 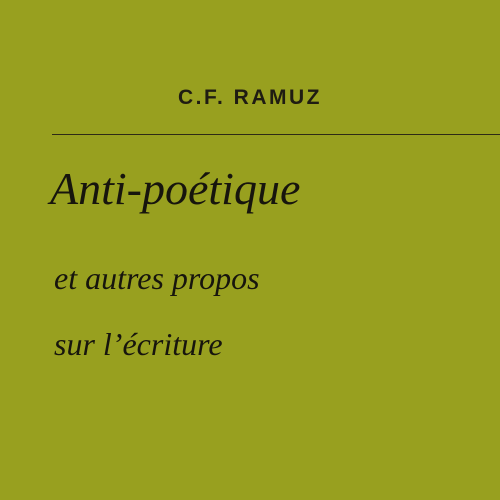 What do you see at coordinates (138, 344) in the screenshot?
I see `subtitle-line-2: sur l’écriture` at bounding box center [138, 344].